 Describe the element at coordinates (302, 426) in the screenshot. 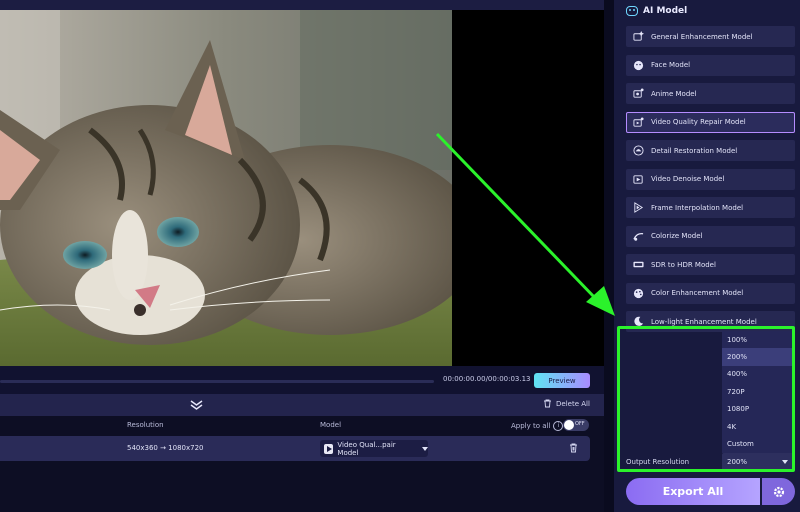

I see `file-list-header: Resolution Model Apply to all i OFF` at that location.